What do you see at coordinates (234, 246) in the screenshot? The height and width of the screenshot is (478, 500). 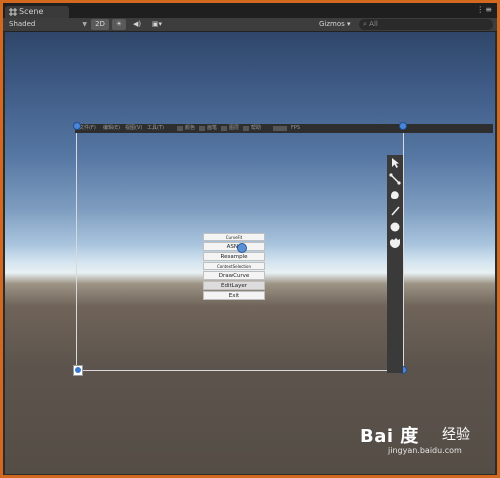 I see `menu-item-asne: ASNe` at bounding box center [234, 246].